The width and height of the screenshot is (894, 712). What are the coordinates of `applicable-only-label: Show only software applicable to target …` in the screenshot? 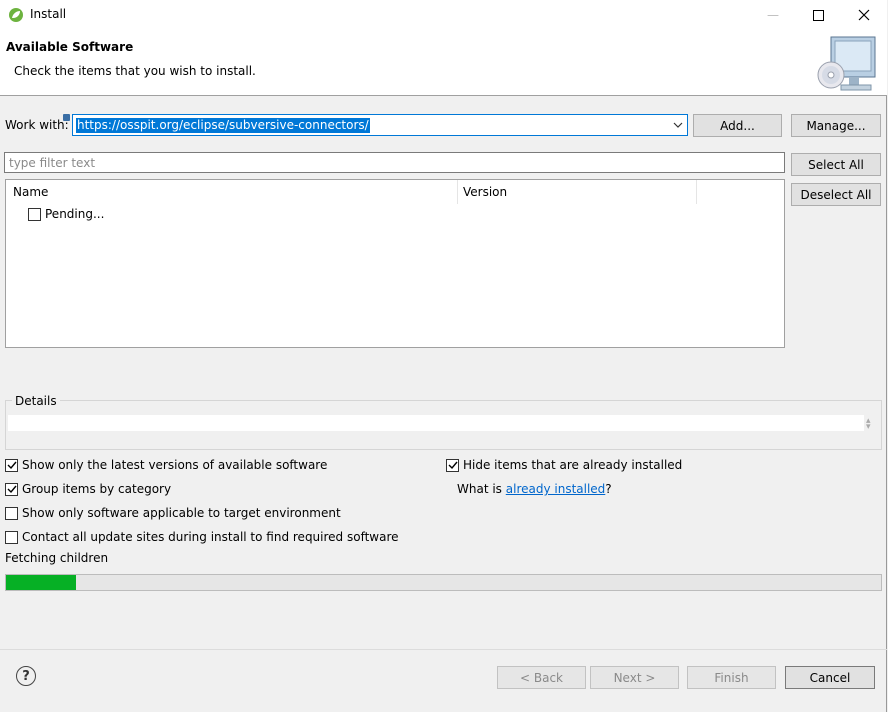 It's located at (181, 513).